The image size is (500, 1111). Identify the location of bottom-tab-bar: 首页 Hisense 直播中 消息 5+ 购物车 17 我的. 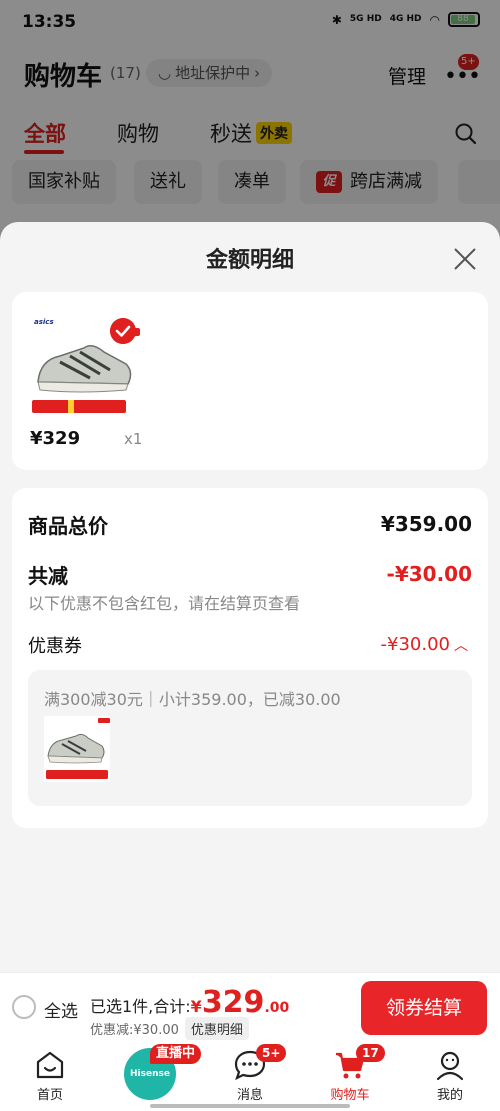
(250, 1076).